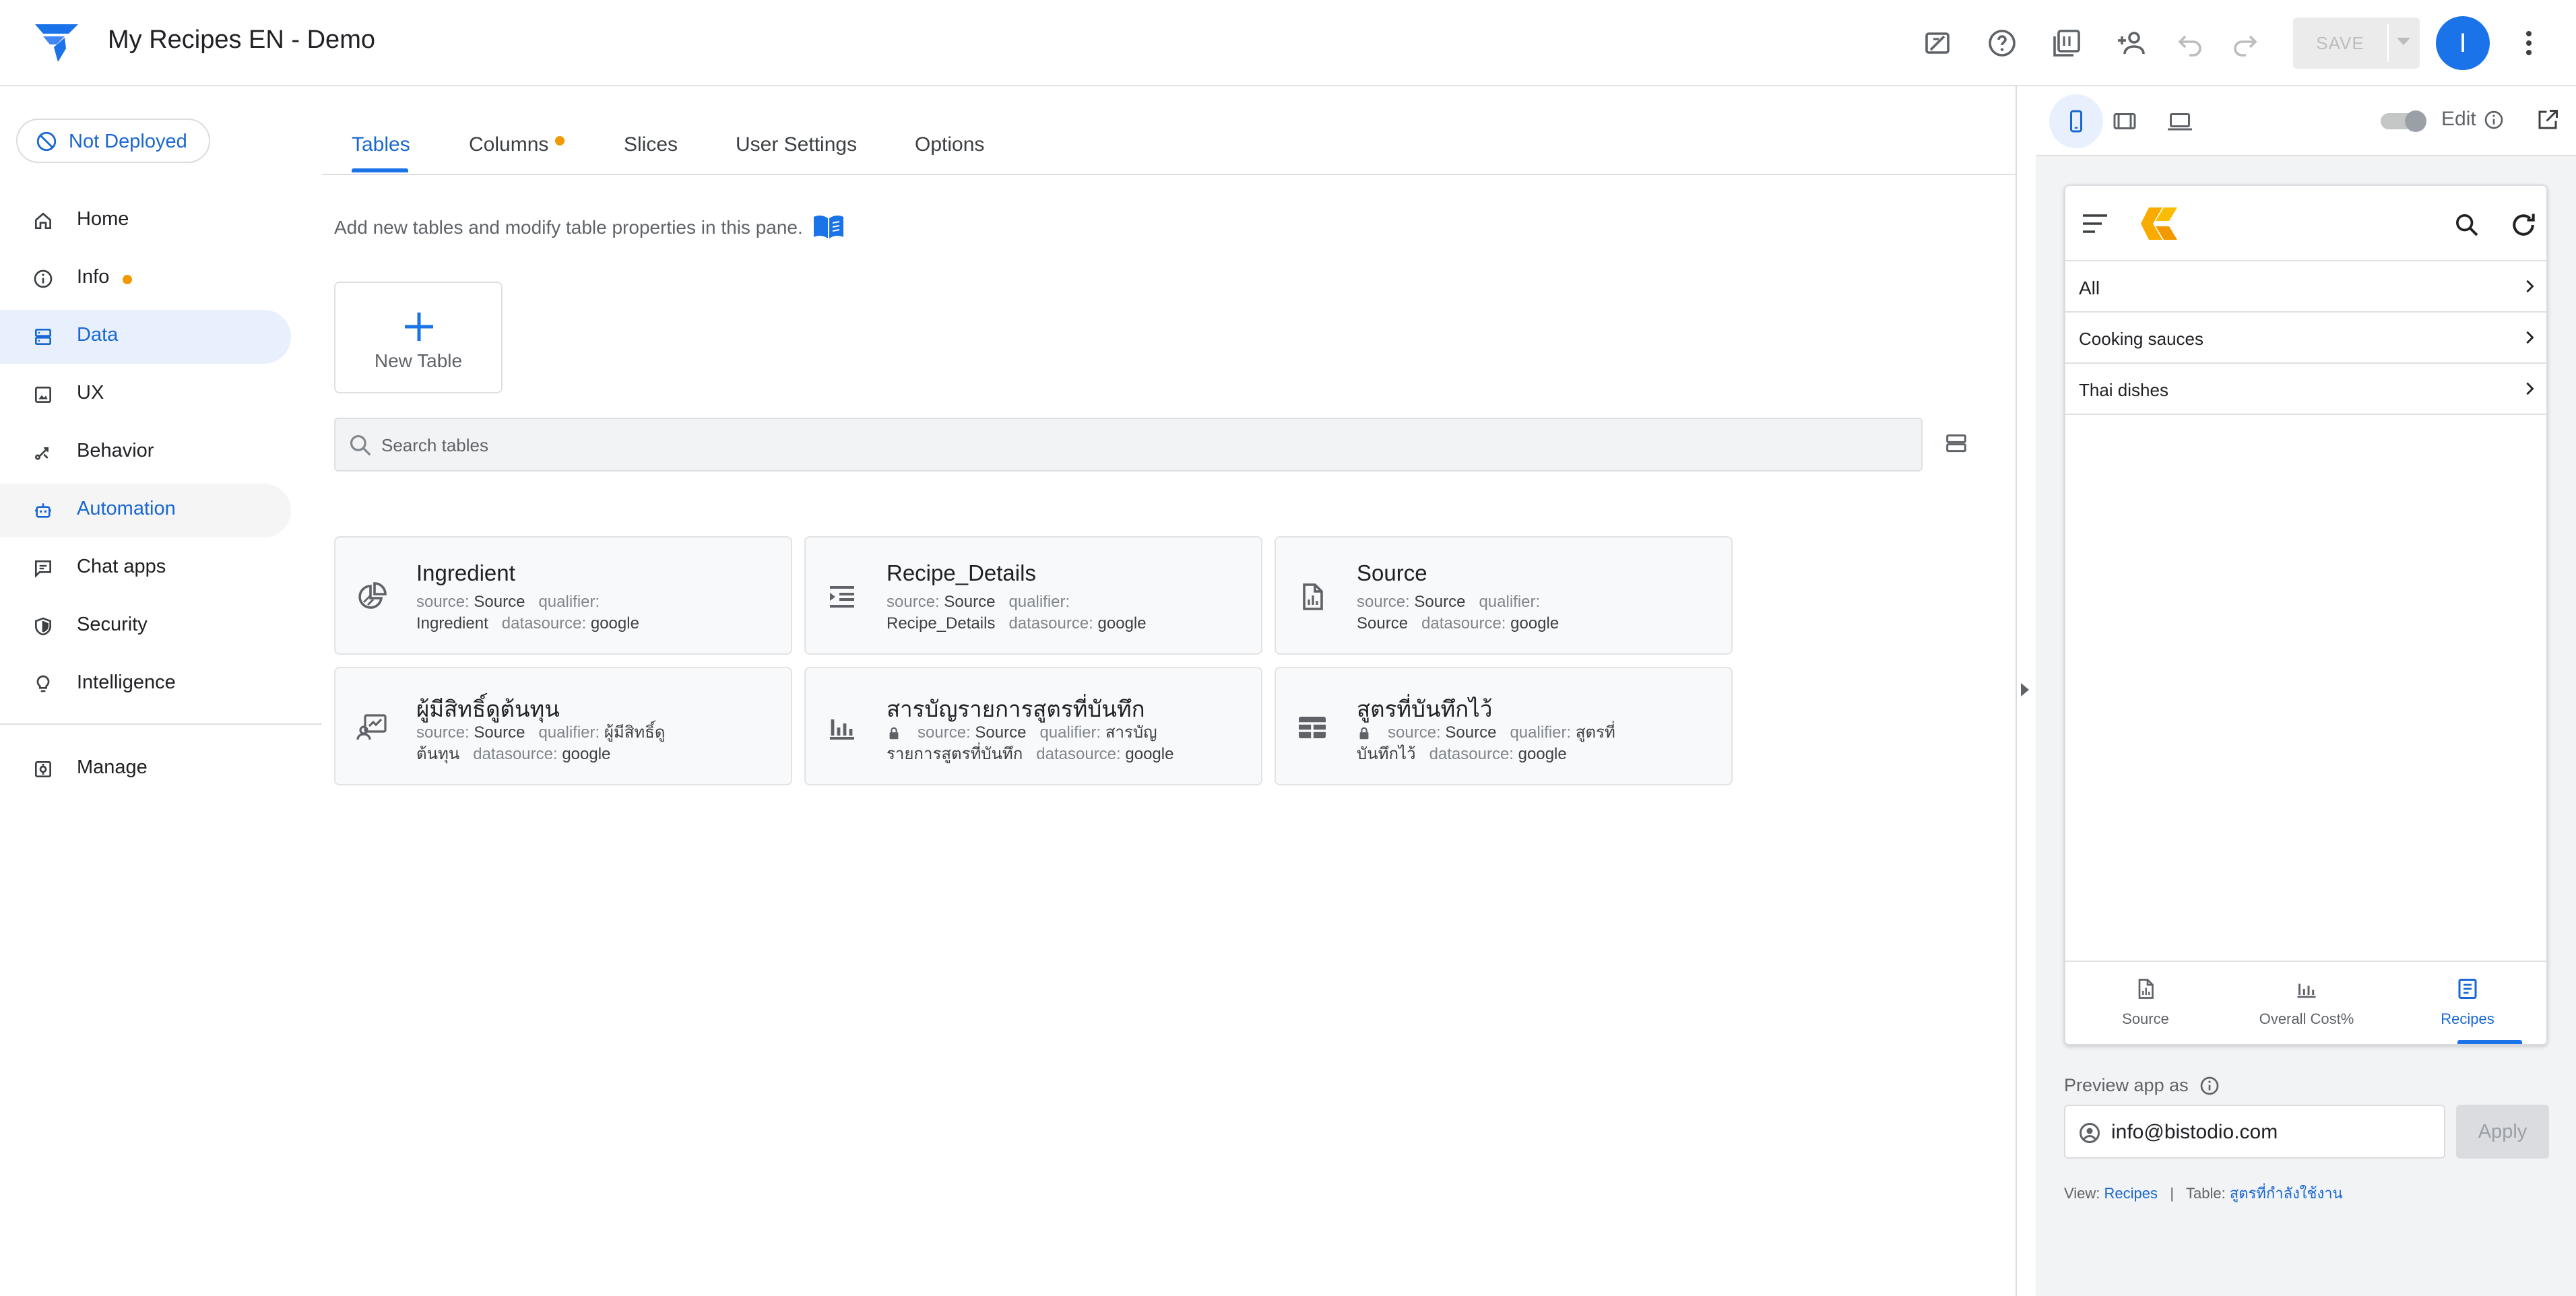 This screenshot has width=2576, height=1296. I want to click on bottom-nav-overall-cost: Overall Cost%, so click(2306, 1003).